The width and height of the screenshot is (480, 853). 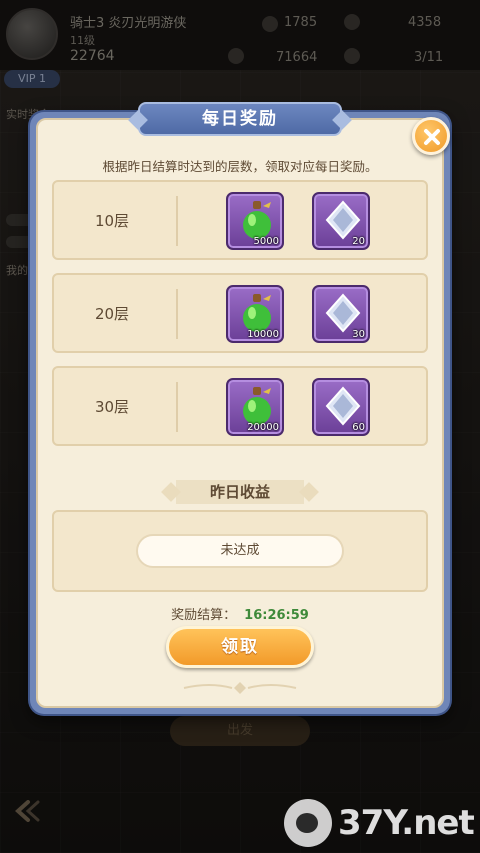 What do you see at coordinates (255, 314) in the screenshot?
I see `reward-item-potion: 10000` at bounding box center [255, 314].